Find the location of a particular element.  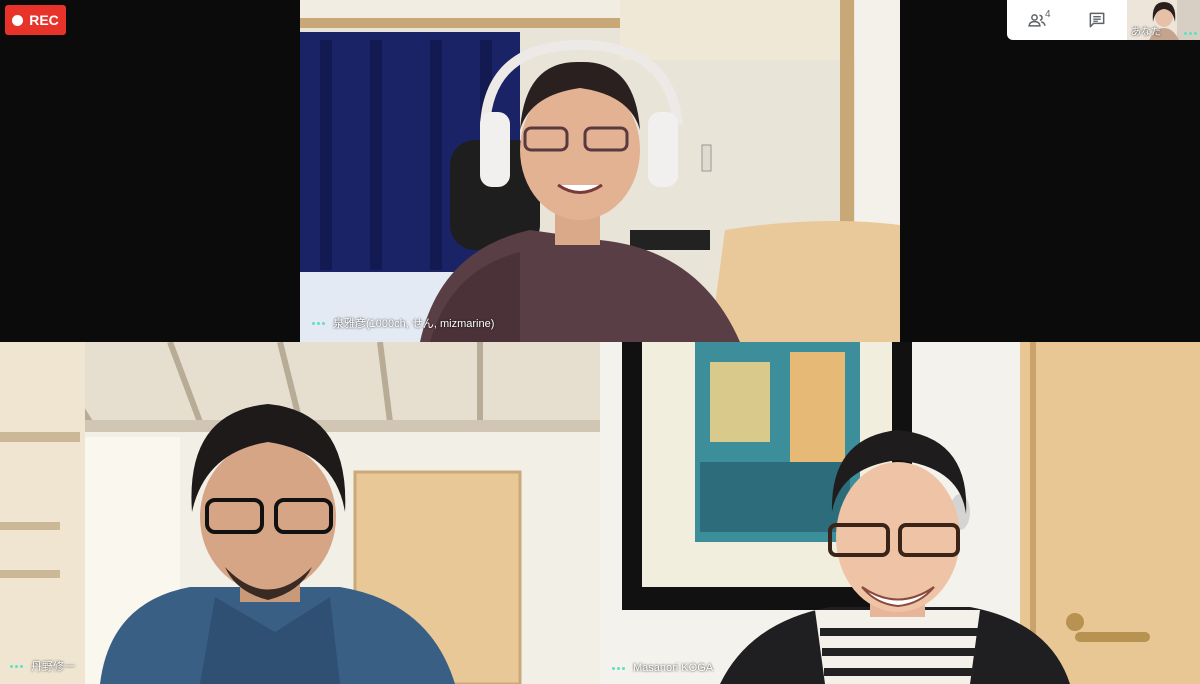

meeting-toolbar: 4 あなた is located at coordinates (1103, 20).